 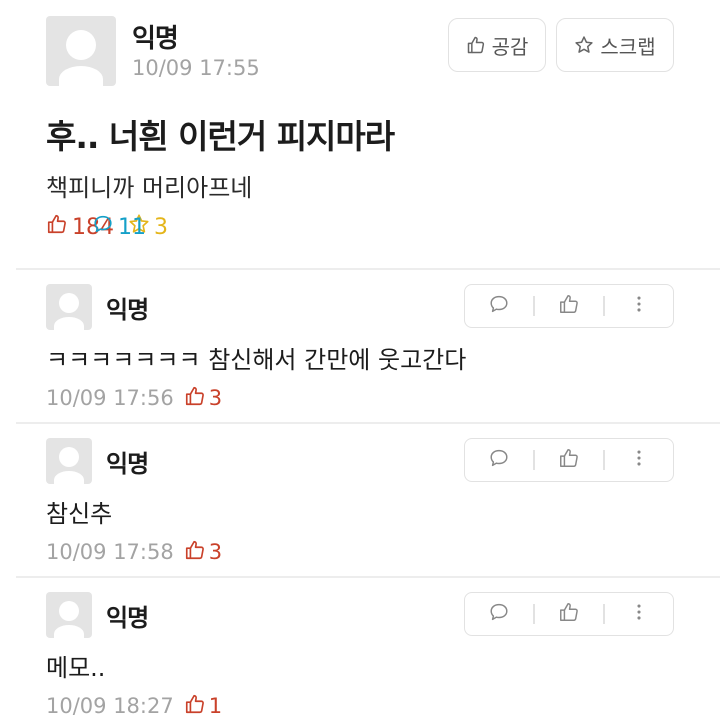 I want to click on comment-text: 메모.., so click(x=76, y=668).